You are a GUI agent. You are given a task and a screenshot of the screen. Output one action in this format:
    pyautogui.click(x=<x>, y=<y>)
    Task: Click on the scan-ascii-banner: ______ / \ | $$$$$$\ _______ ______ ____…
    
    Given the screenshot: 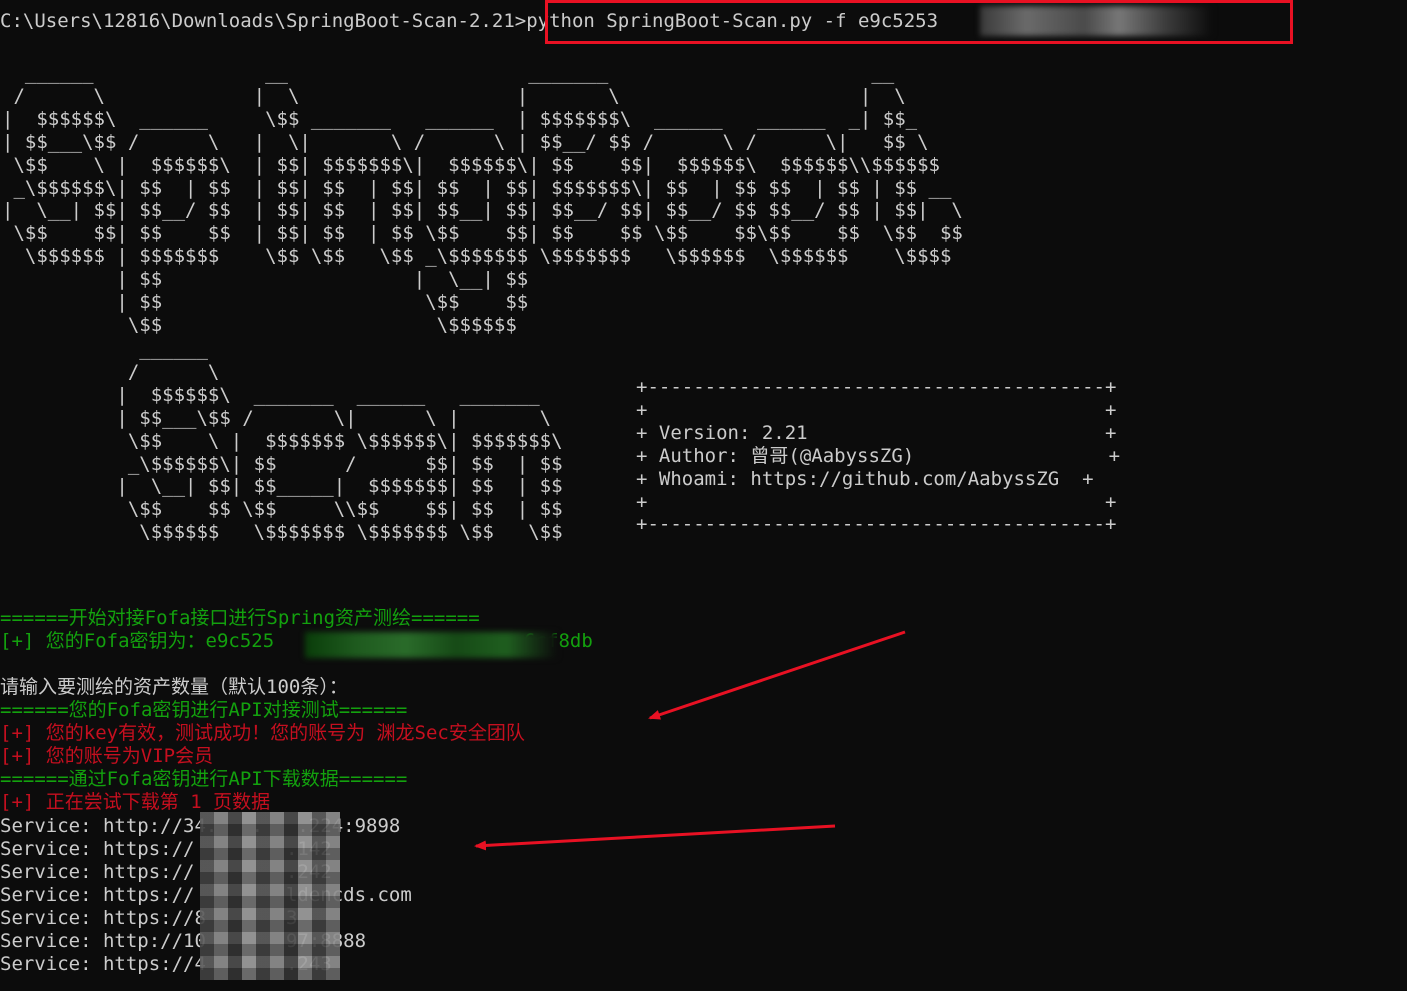 What is the action you would take?
    pyautogui.click(x=339, y=441)
    